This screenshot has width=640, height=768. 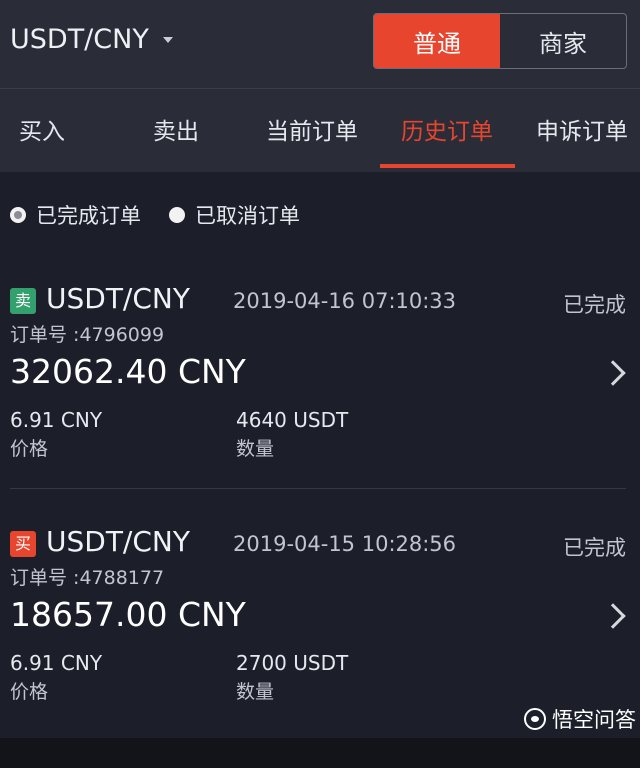 What do you see at coordinates (128, 371) in the screenshot?
I see `order-total: 32062.40 CNY` at bounding box center [128, 371].